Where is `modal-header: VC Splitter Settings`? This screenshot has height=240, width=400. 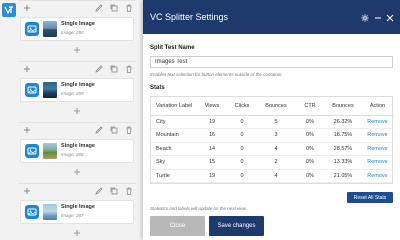 modal-header: VC Splitter Settings is located at coordinates (271, 17).